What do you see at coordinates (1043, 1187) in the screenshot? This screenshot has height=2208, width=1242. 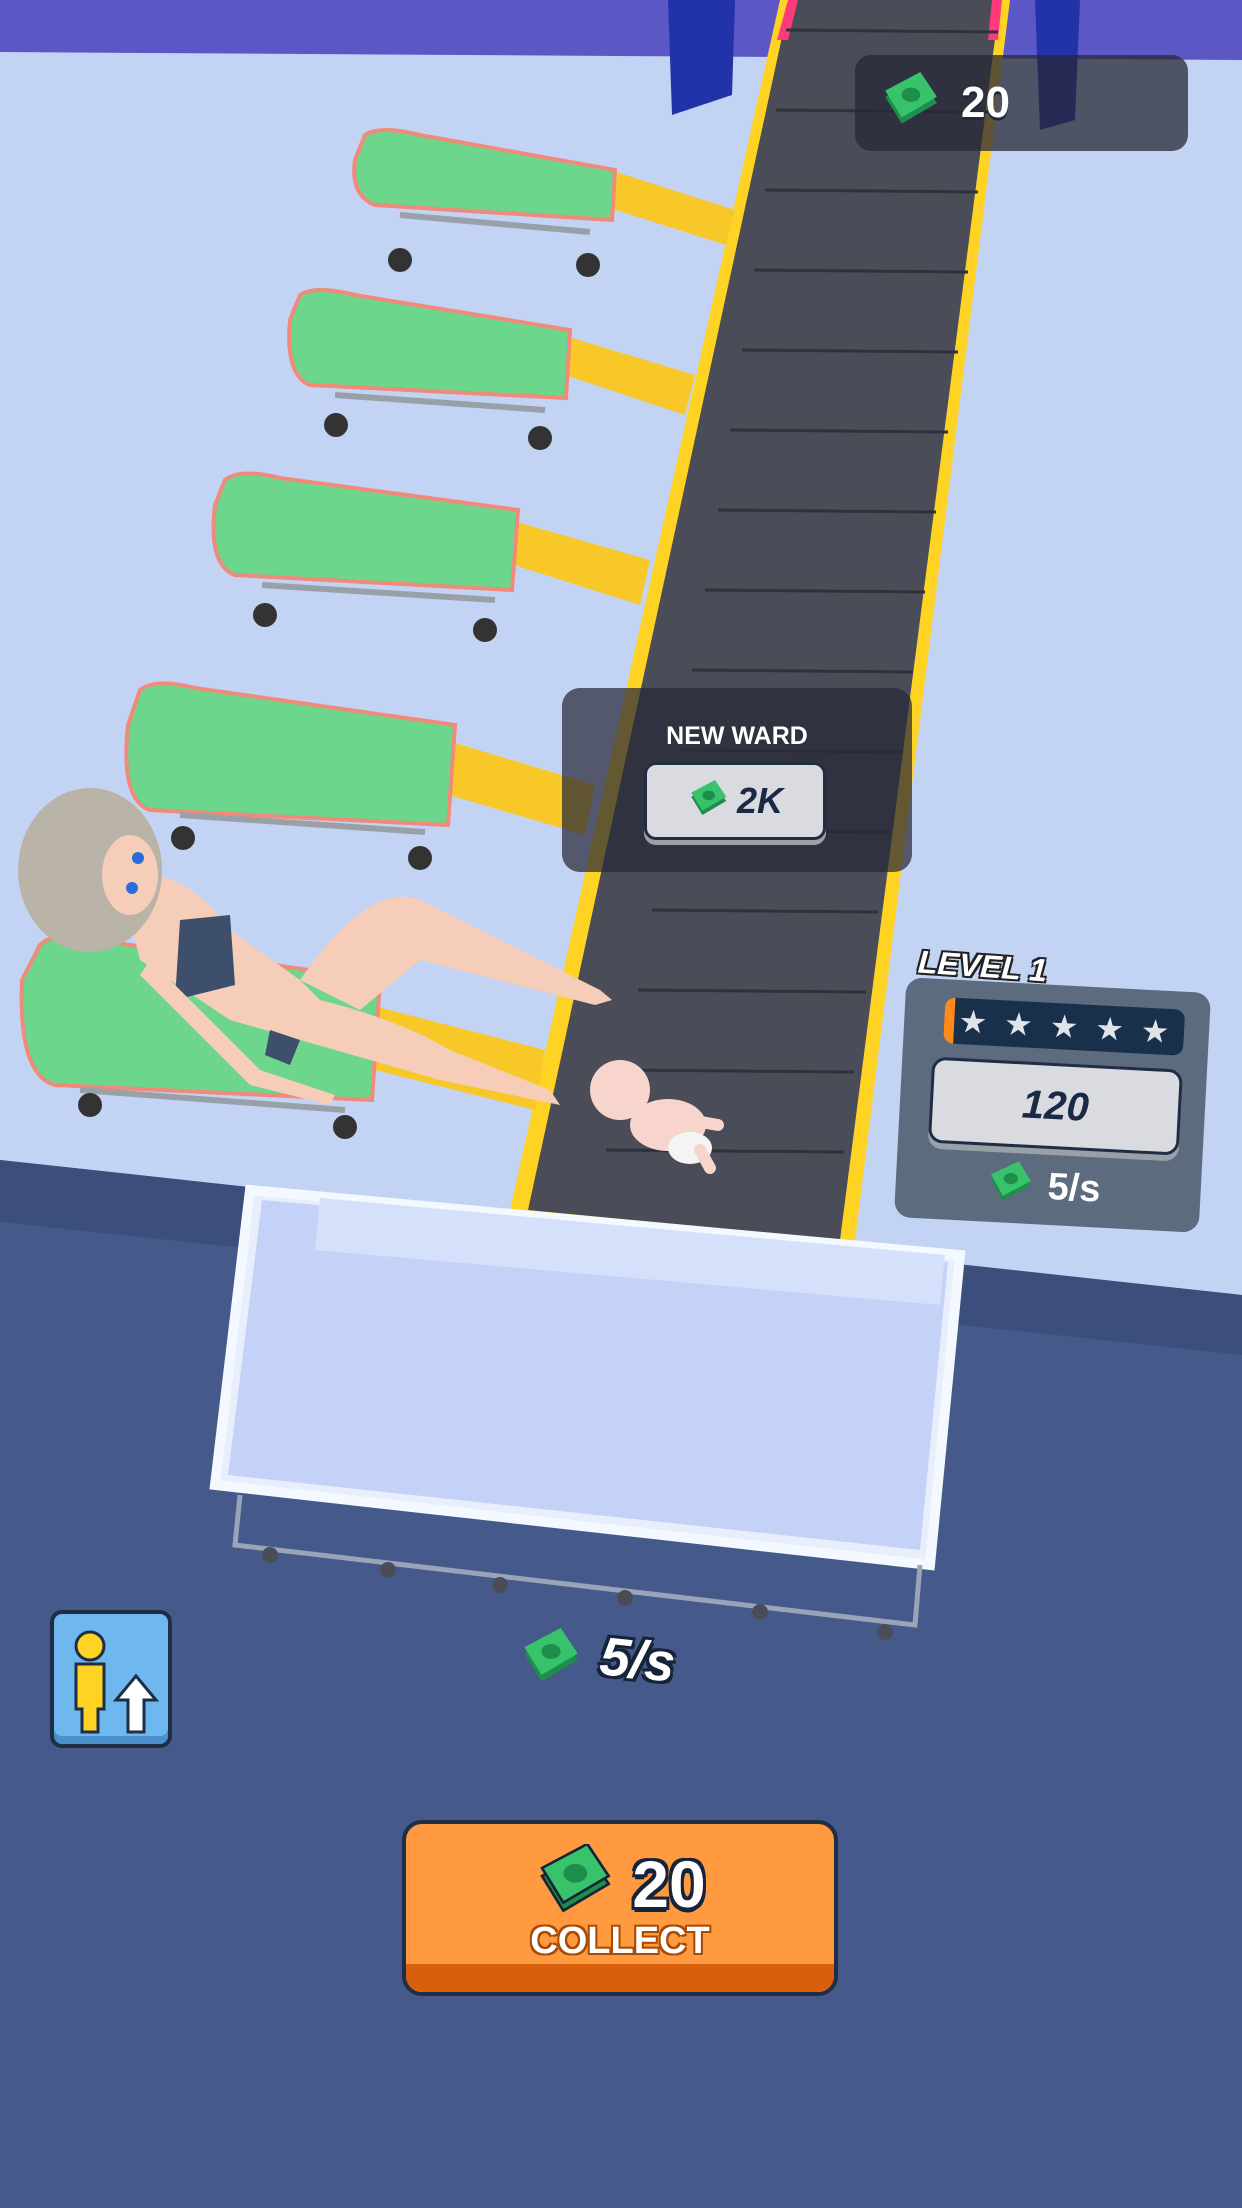 I see `level-income-rate: 5/s` at bounding box center [1043, 1187].